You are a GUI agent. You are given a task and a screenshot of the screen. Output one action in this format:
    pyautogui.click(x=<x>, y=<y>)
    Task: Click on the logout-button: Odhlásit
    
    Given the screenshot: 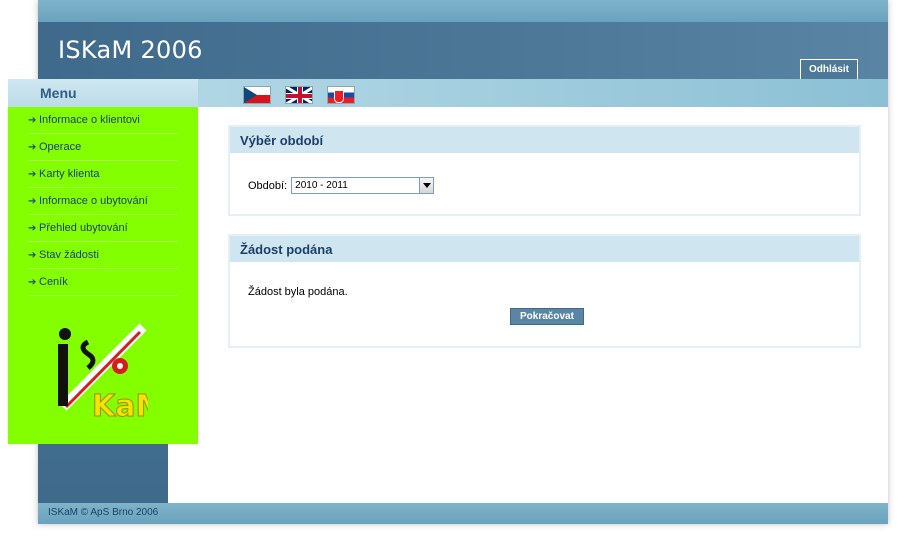 What is the action you would take?
    pyautogui.click(x=828, y=69)
    